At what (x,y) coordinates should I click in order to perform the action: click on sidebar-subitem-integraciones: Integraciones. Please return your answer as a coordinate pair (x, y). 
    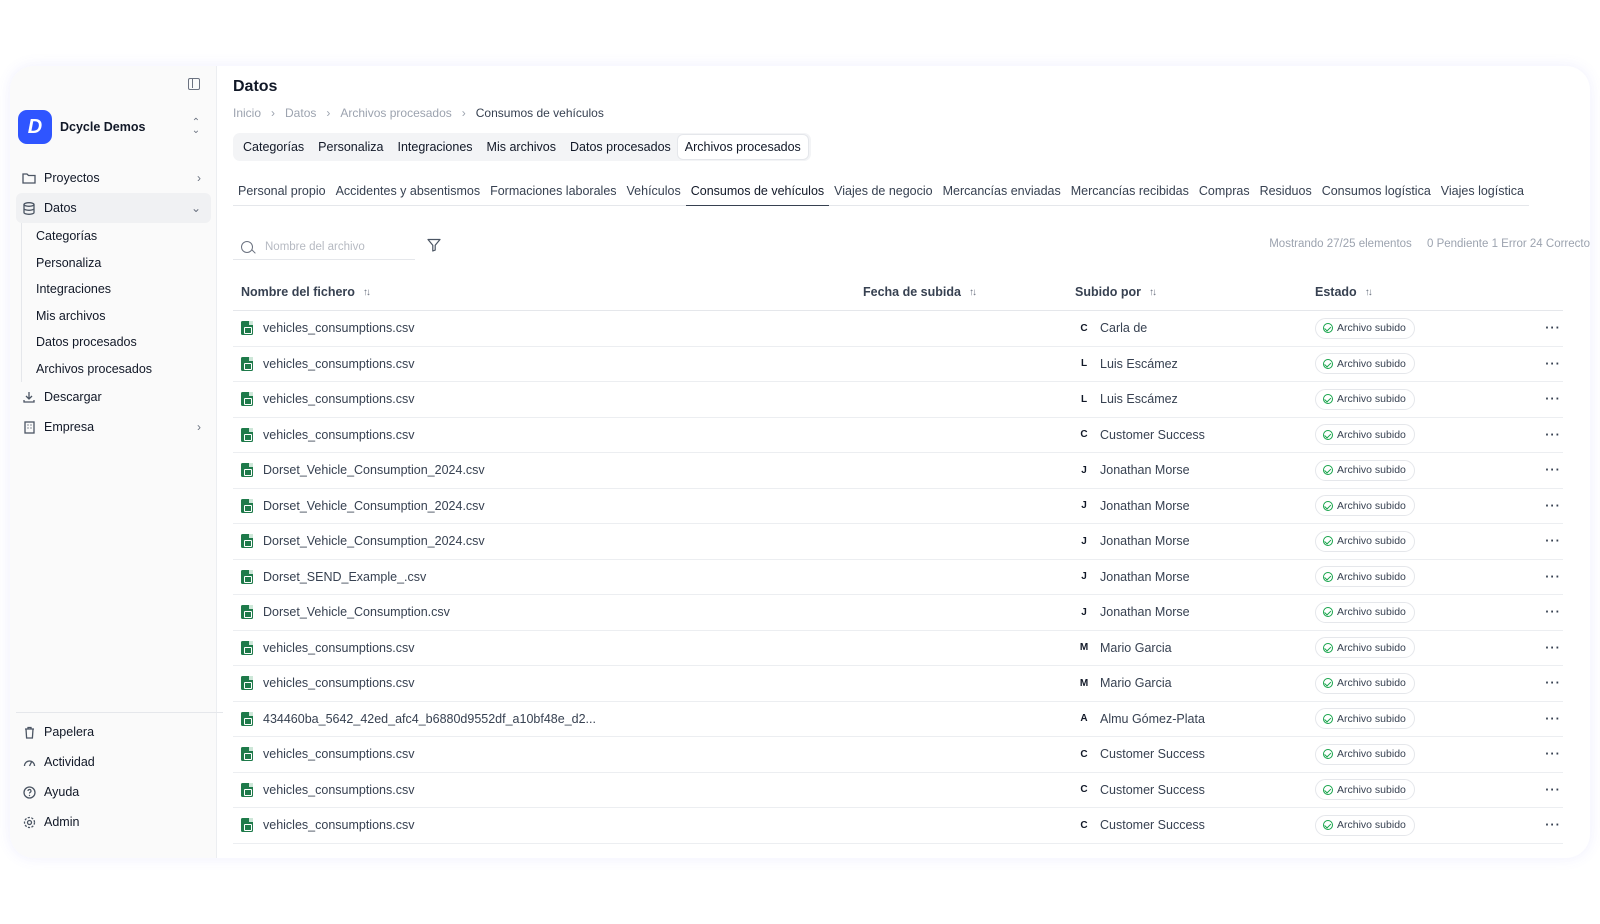
    Looking at the image, I should click on (126, 289).